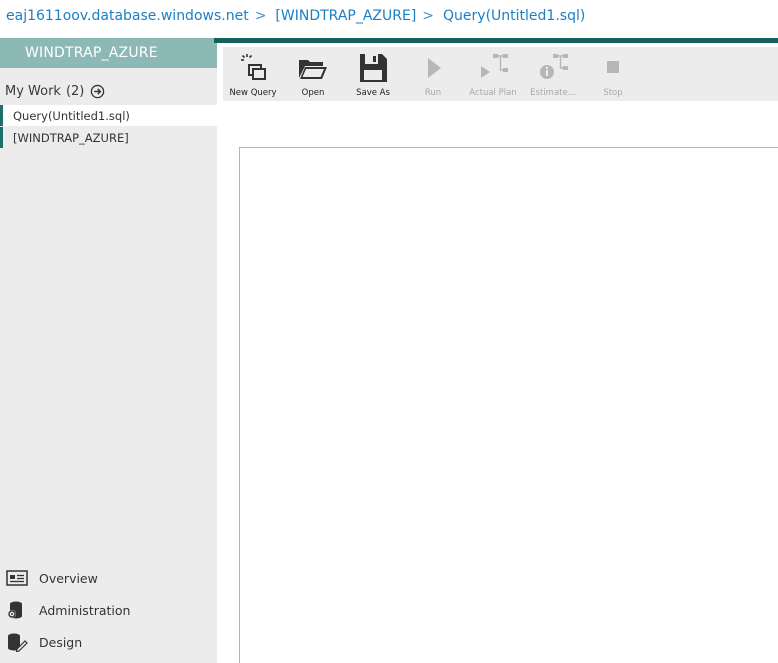 This screenshot has width=778, height=663. I want to click on nav-administration-label: Administration, so click(85, 610).